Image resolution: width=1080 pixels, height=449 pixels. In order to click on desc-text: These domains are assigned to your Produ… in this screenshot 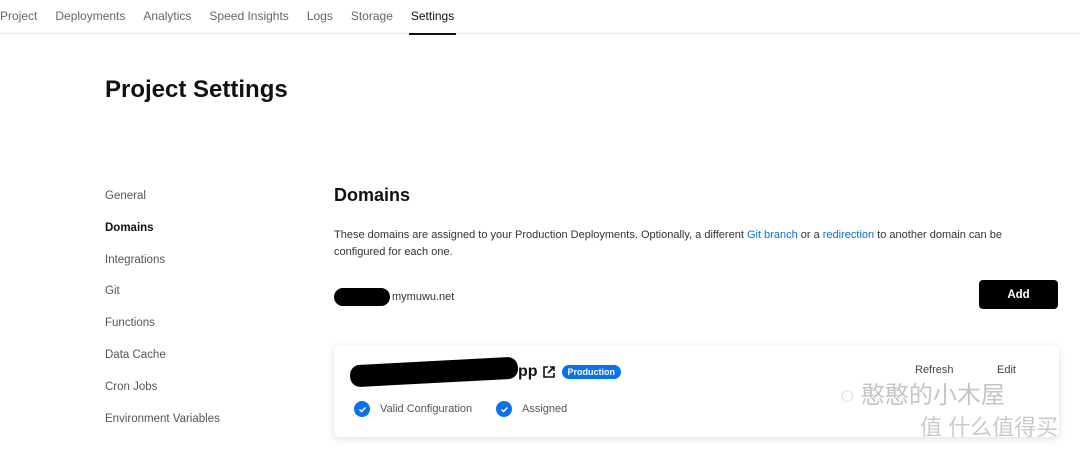, I will do `click(540, 235)`.